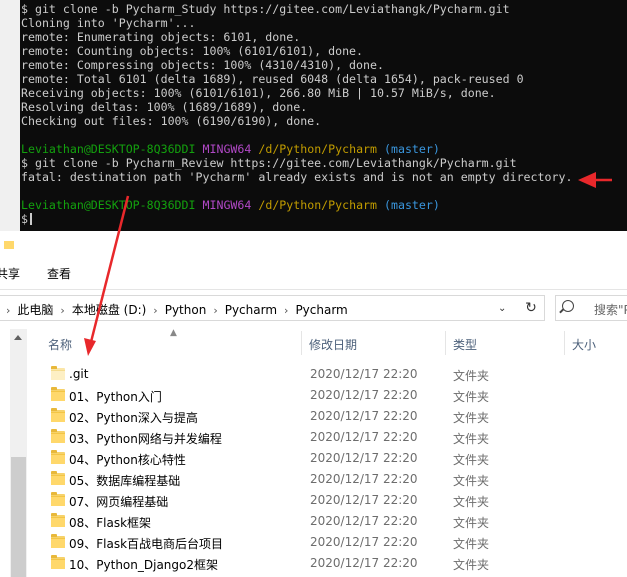  I want to click on column-header-date: 修改日期, so click(333, 344).